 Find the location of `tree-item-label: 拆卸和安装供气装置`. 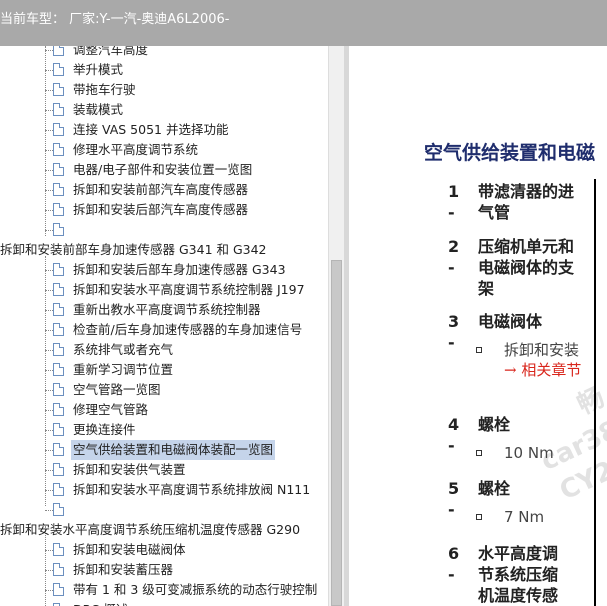

tree-item-label: 拆卸和安装供气装置 is located at coordinates (129, 469).